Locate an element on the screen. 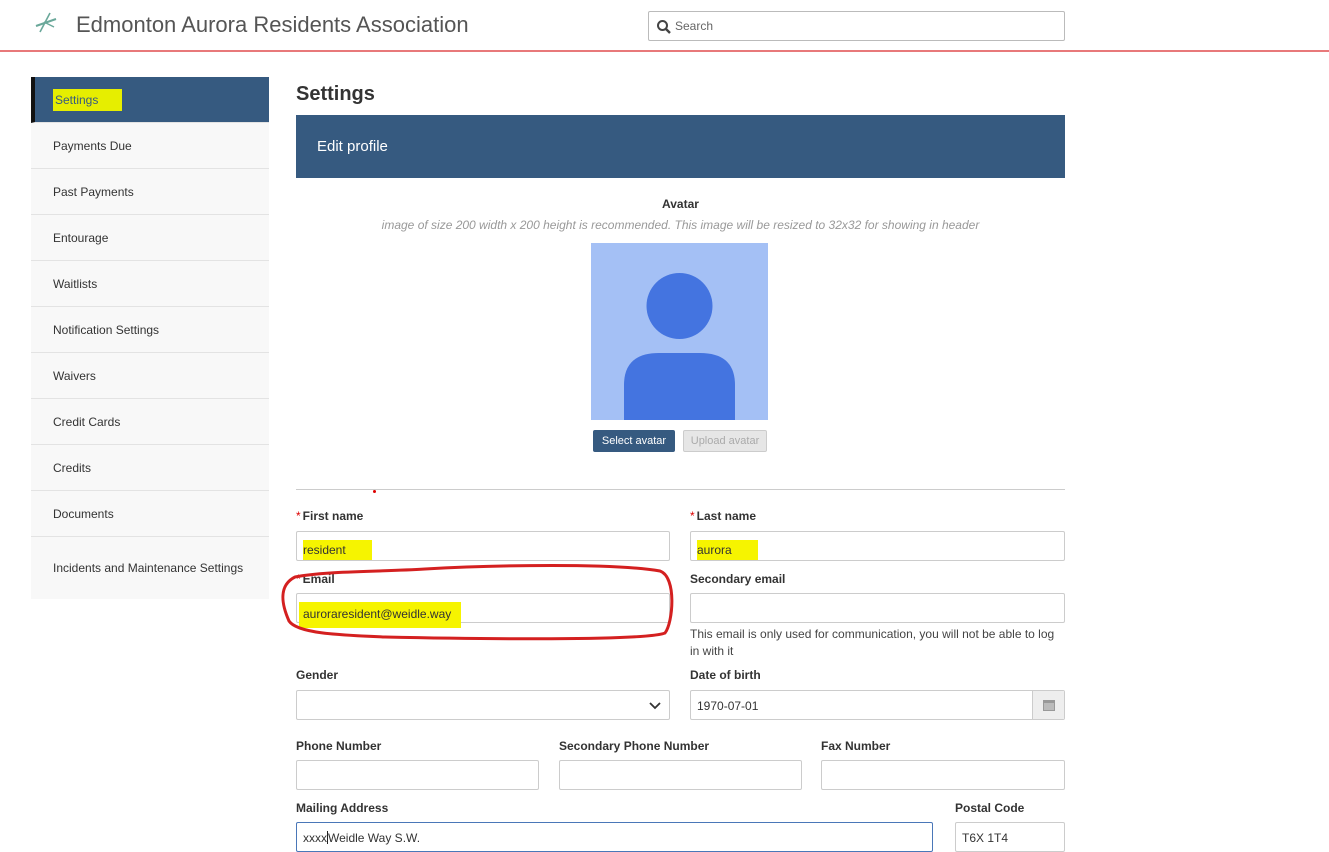 This screenshot has width=1329, height=852. aurora-logo-icon is located at coordinates (46, 22).